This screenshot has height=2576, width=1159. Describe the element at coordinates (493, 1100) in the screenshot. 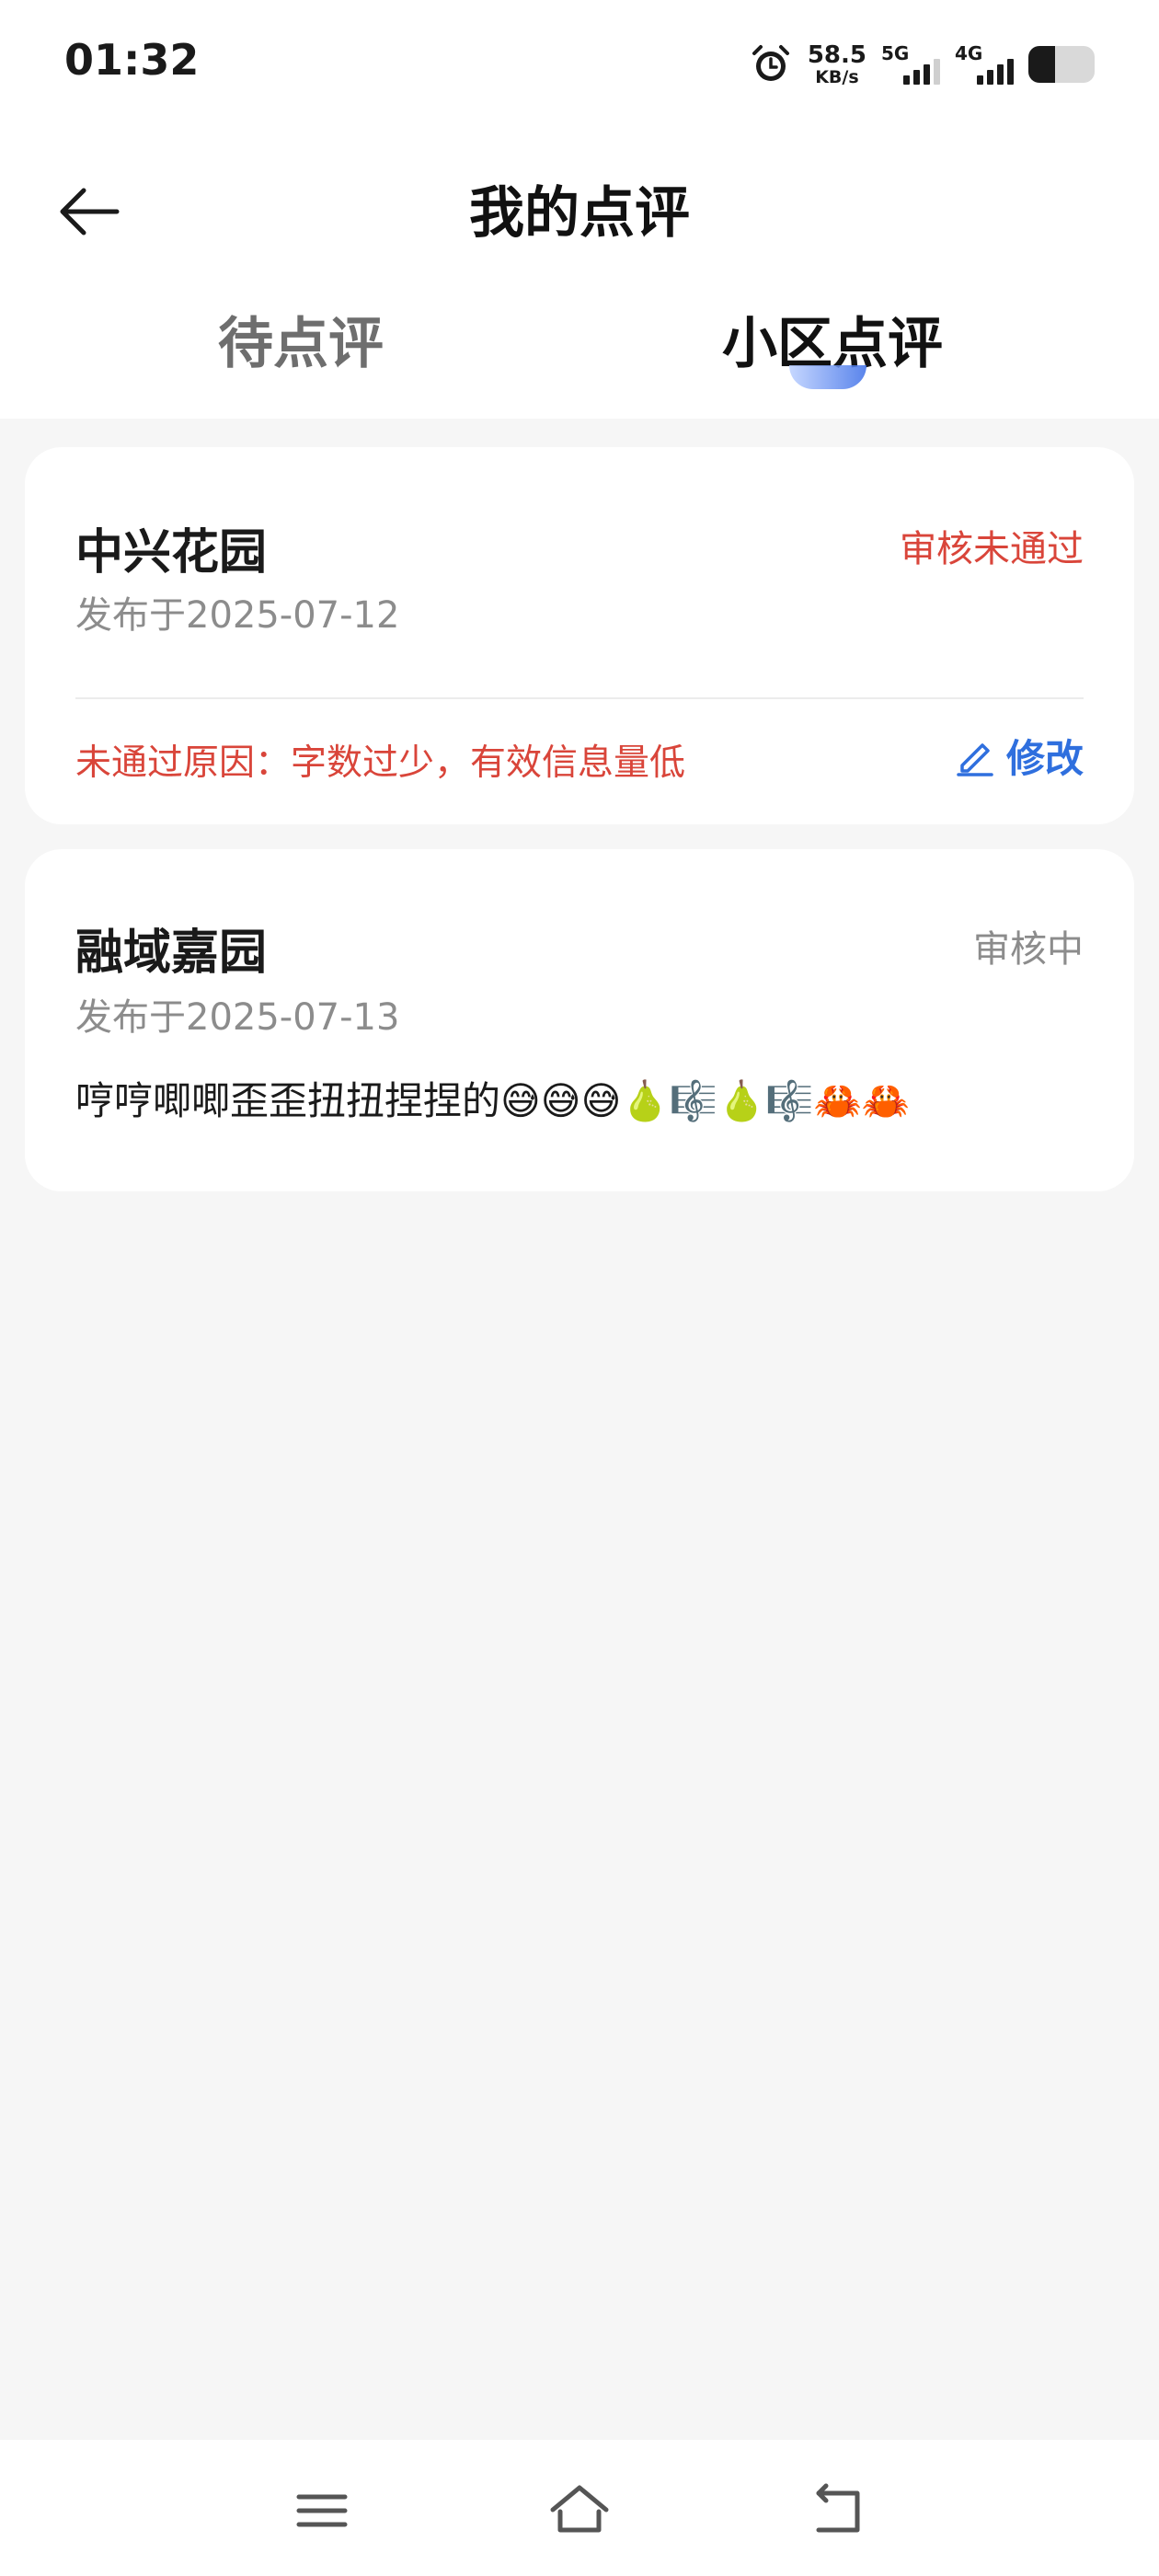

I see `review-content: 哼哼唧唧歪歪扭扭捏捏的😅😅😅🍐🎼🍐🎼🦀🦀` at that location.